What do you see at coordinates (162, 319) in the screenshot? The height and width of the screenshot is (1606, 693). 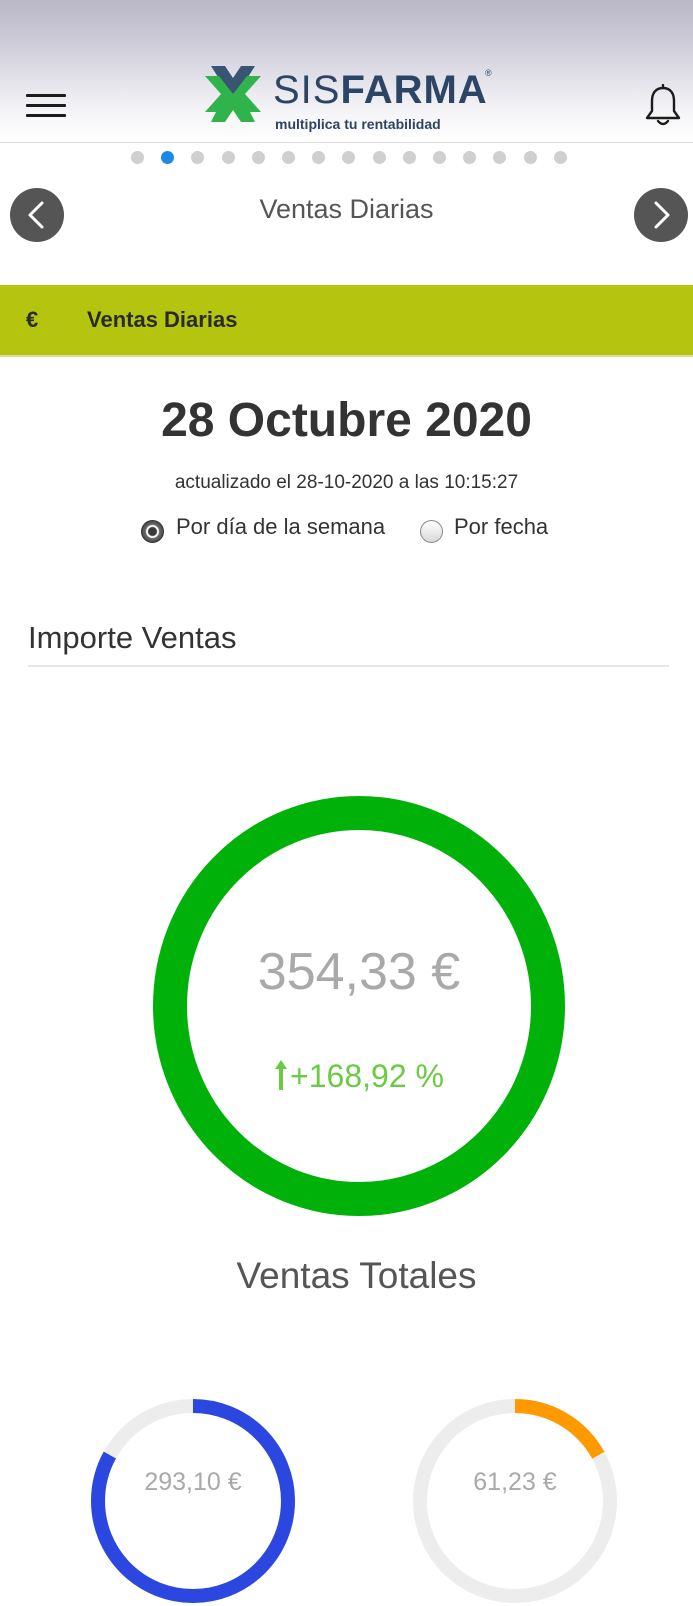 I see `section-label: Ventas Diarias` at bounding box center [162, 319].